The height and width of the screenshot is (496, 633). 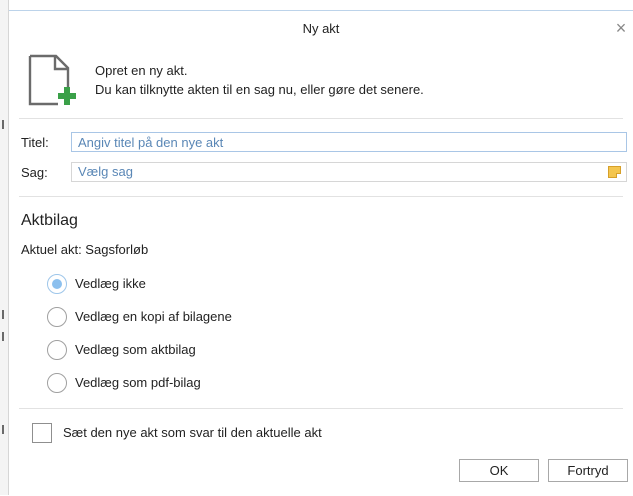 I want to click on case-select: Vælg sag, so click(x=349, y=172).